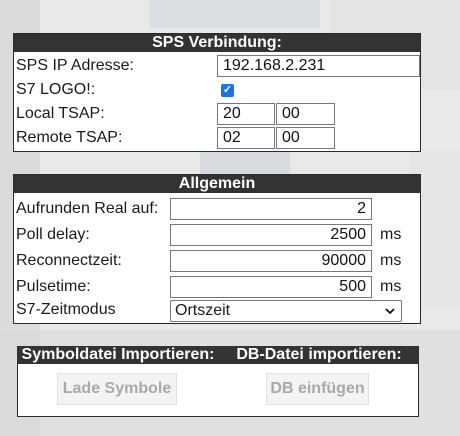  I want to click on pulsetime-input, so click(271, 287).